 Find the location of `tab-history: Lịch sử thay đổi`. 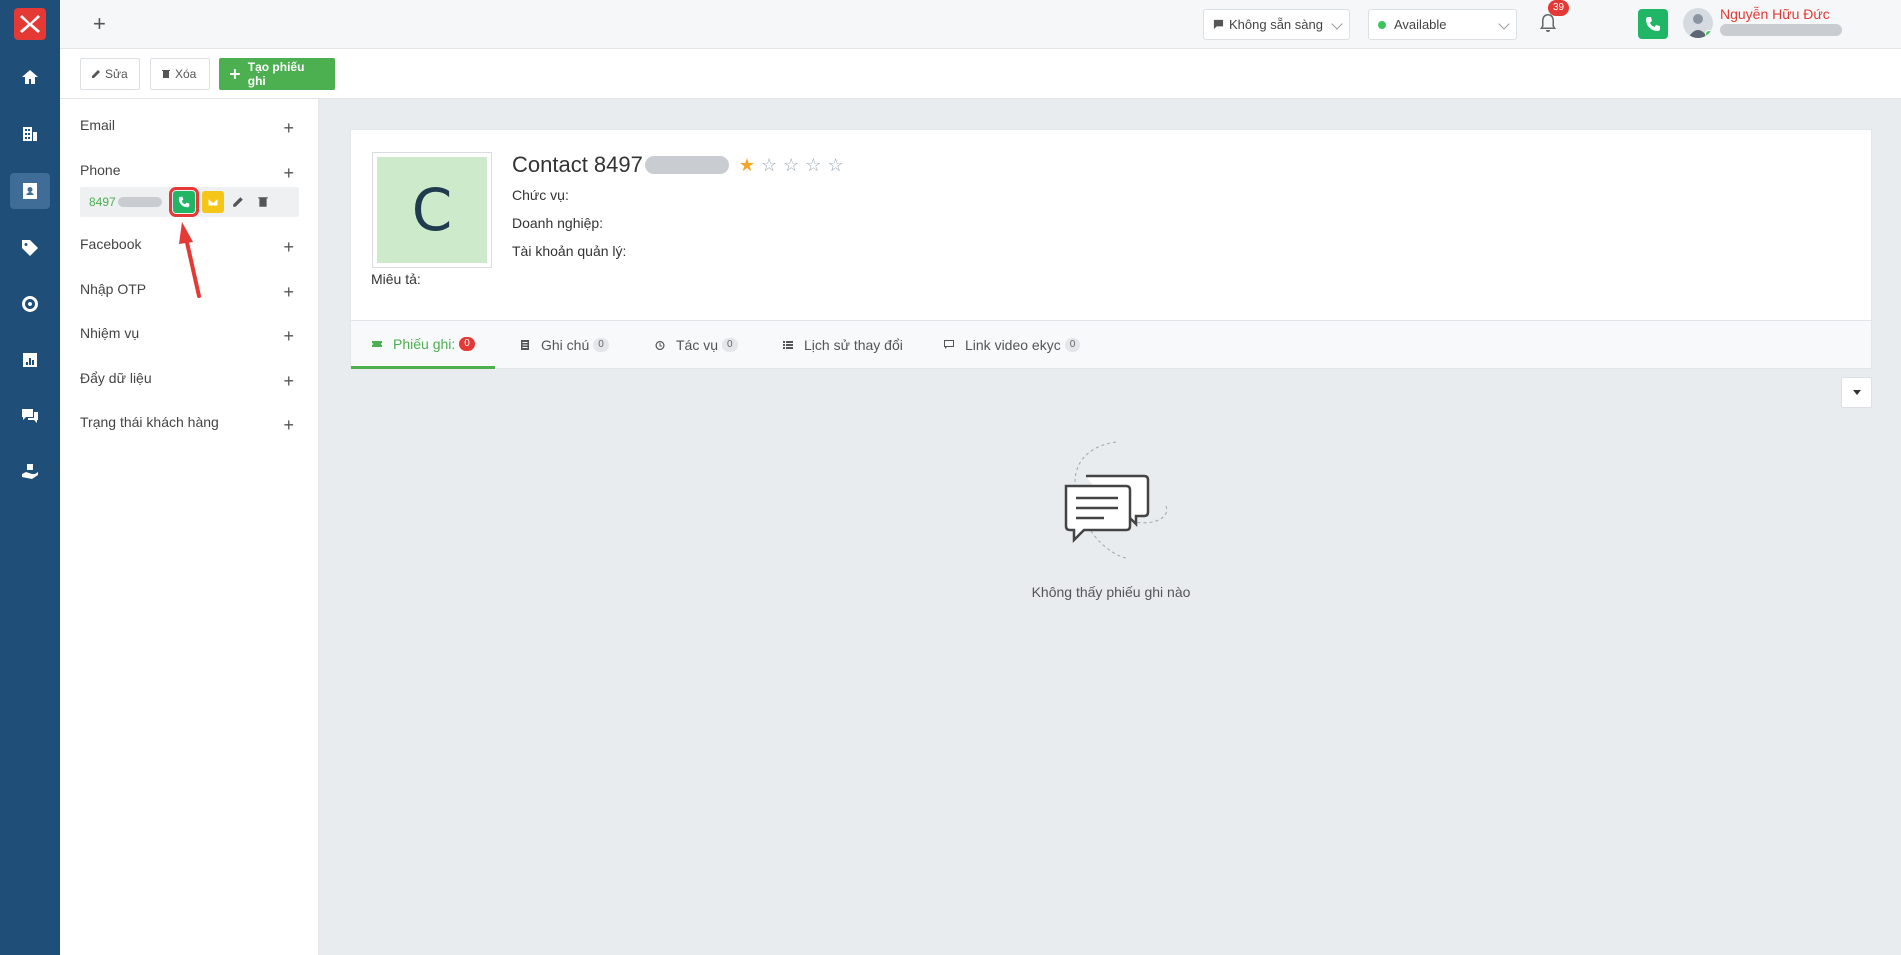

tab-history: Lịch sử thay đổi is located at coordinates (842, 345).